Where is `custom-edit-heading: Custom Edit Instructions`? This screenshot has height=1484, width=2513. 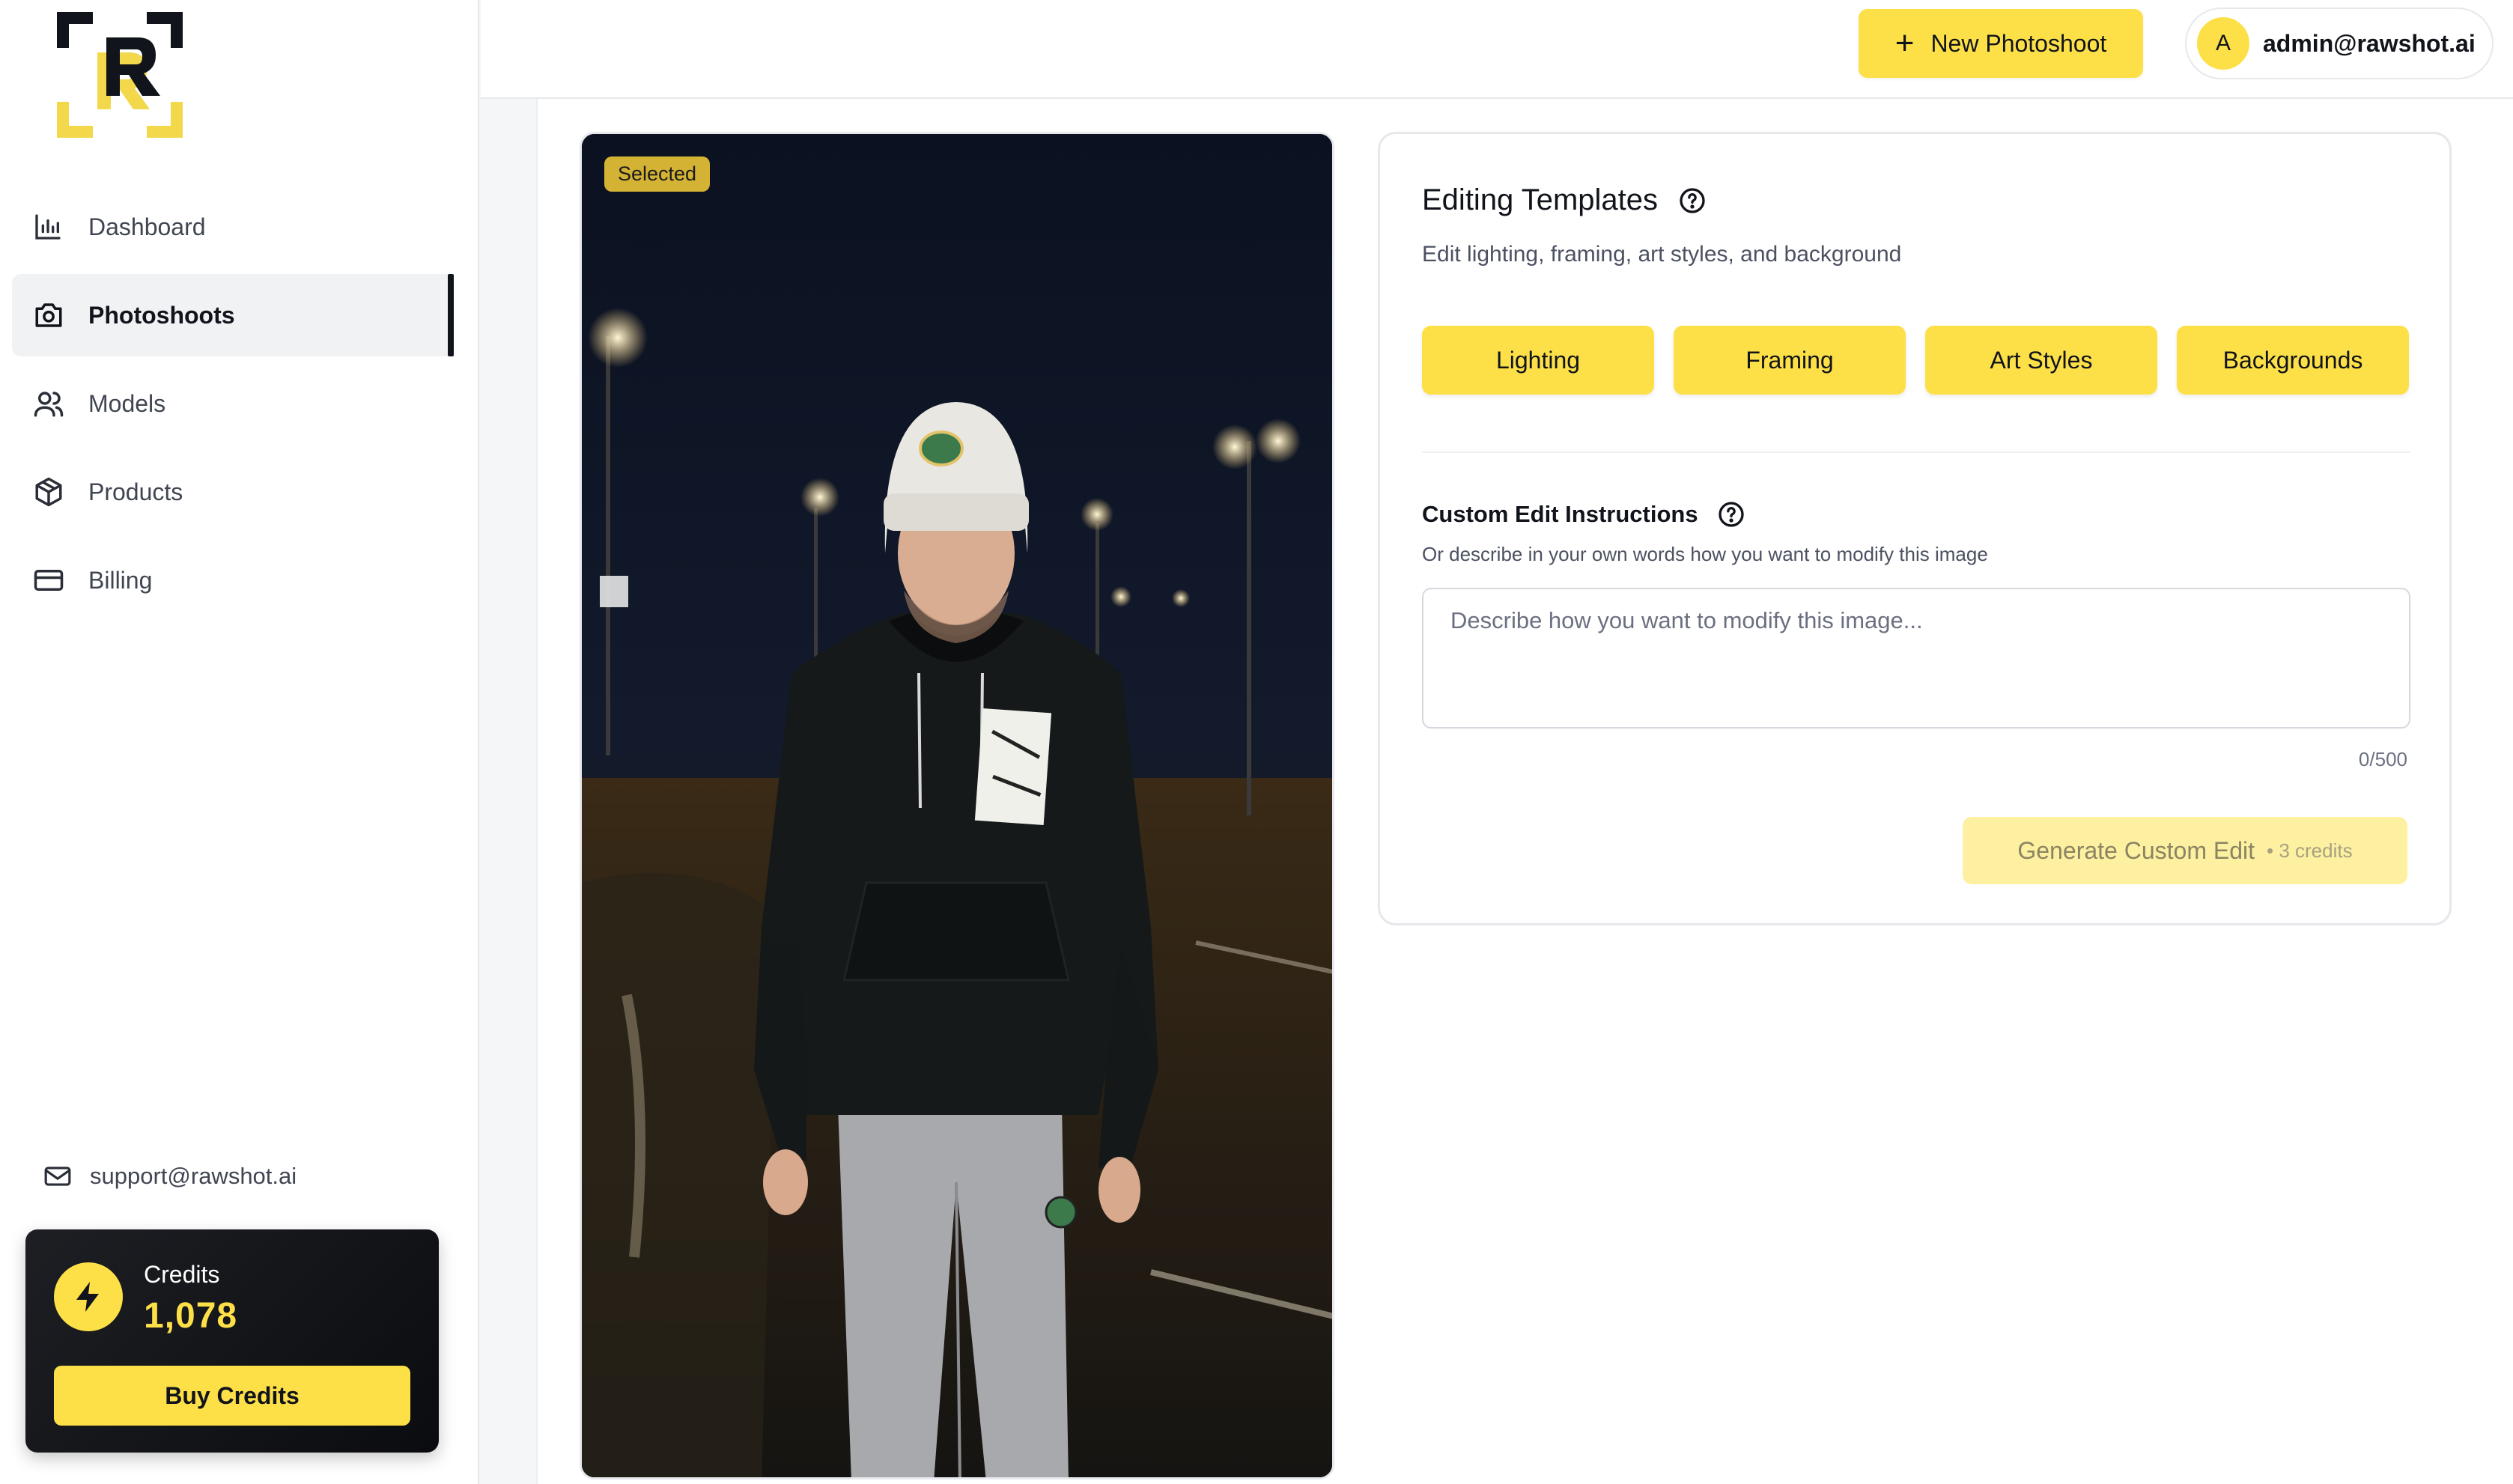
custom-edit-heading: Custom Edit Instructions is located at coordinates (1584, 514).